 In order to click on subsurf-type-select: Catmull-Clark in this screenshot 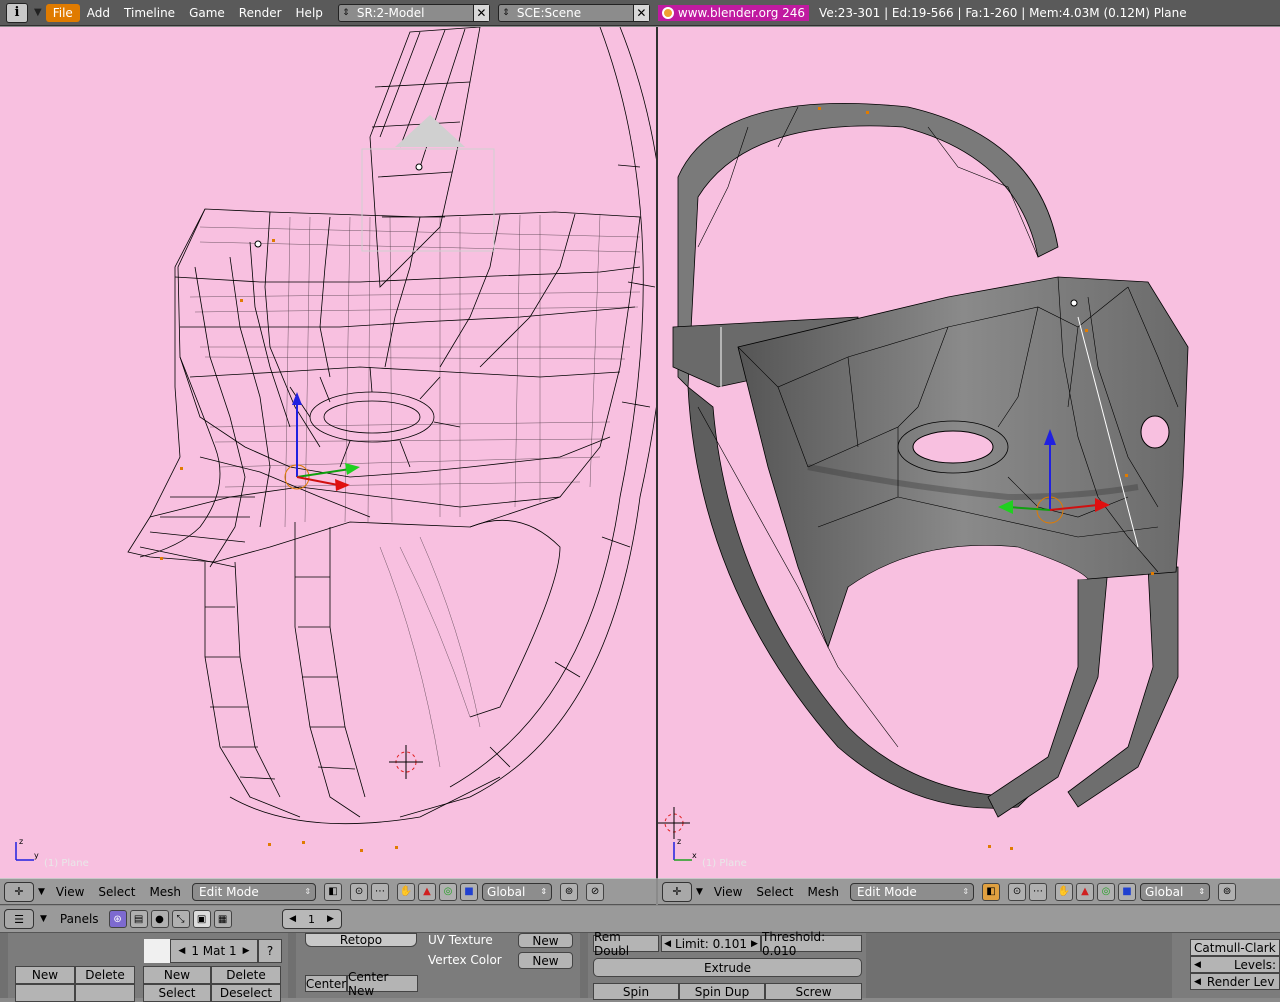, I will do `click(1235, 947)`.